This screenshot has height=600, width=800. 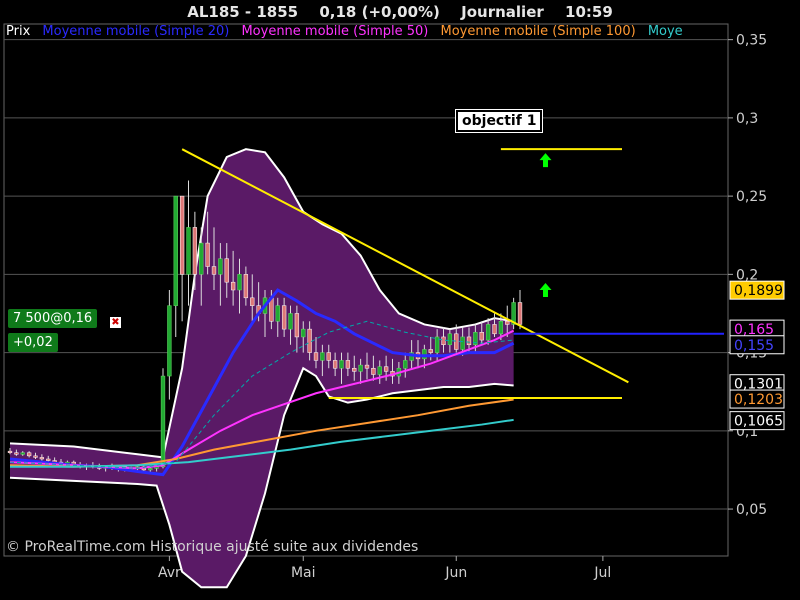 I want to click on objectif-annotation: objectif 1, so click(x=499, y=121).